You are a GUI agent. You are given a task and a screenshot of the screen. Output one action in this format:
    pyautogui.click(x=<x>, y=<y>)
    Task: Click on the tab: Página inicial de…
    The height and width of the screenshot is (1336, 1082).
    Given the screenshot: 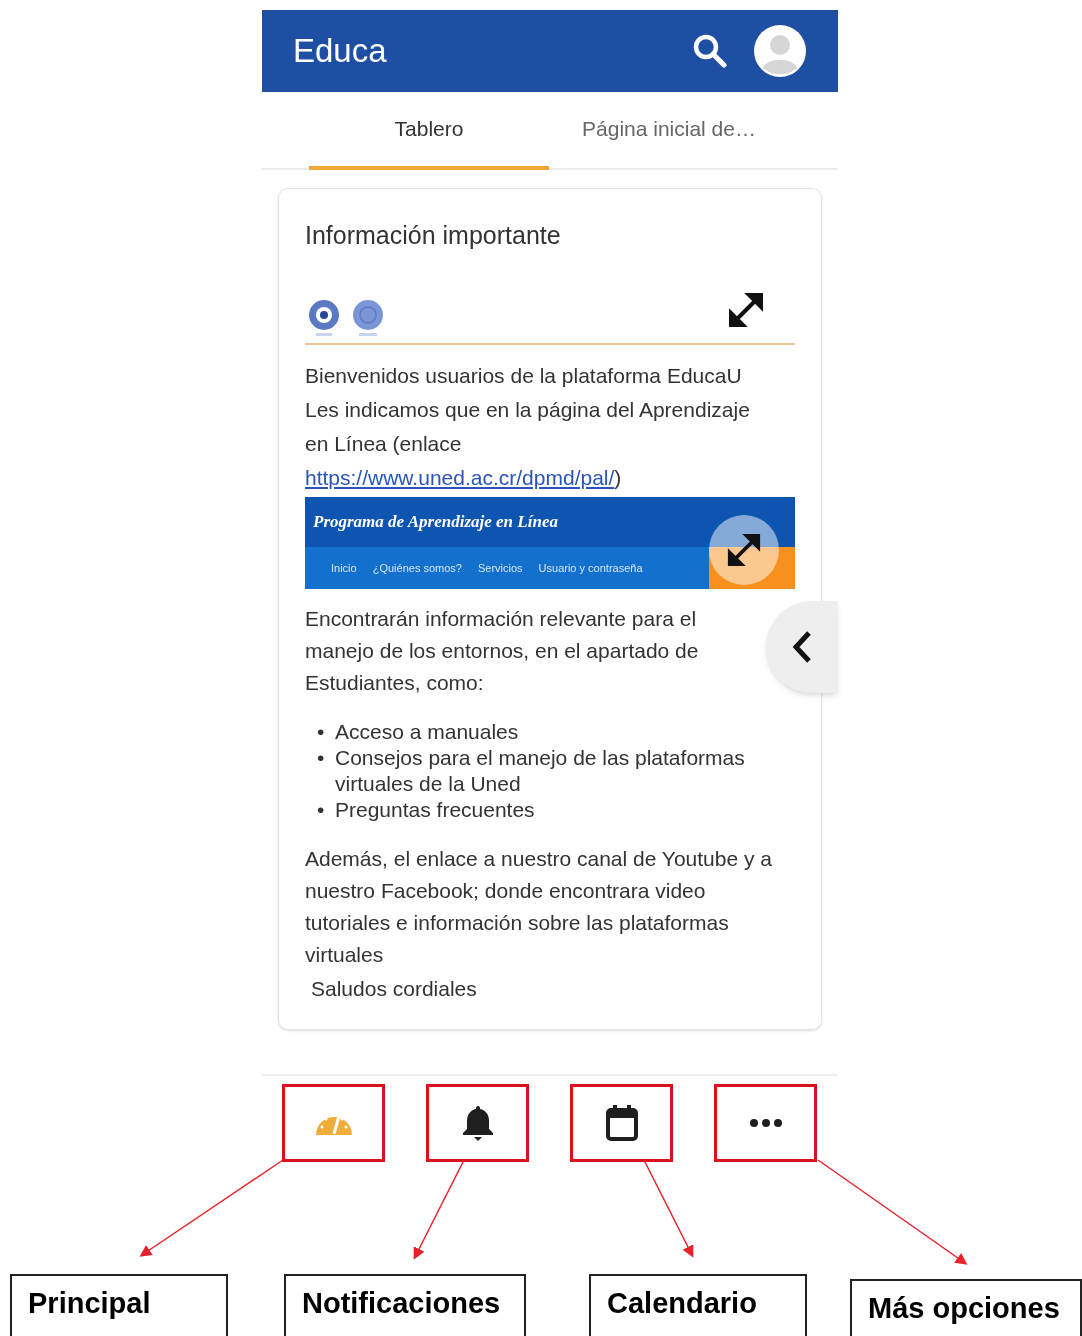 What is the action you would take?
    pyautogui.click(x=669, y=131)
    